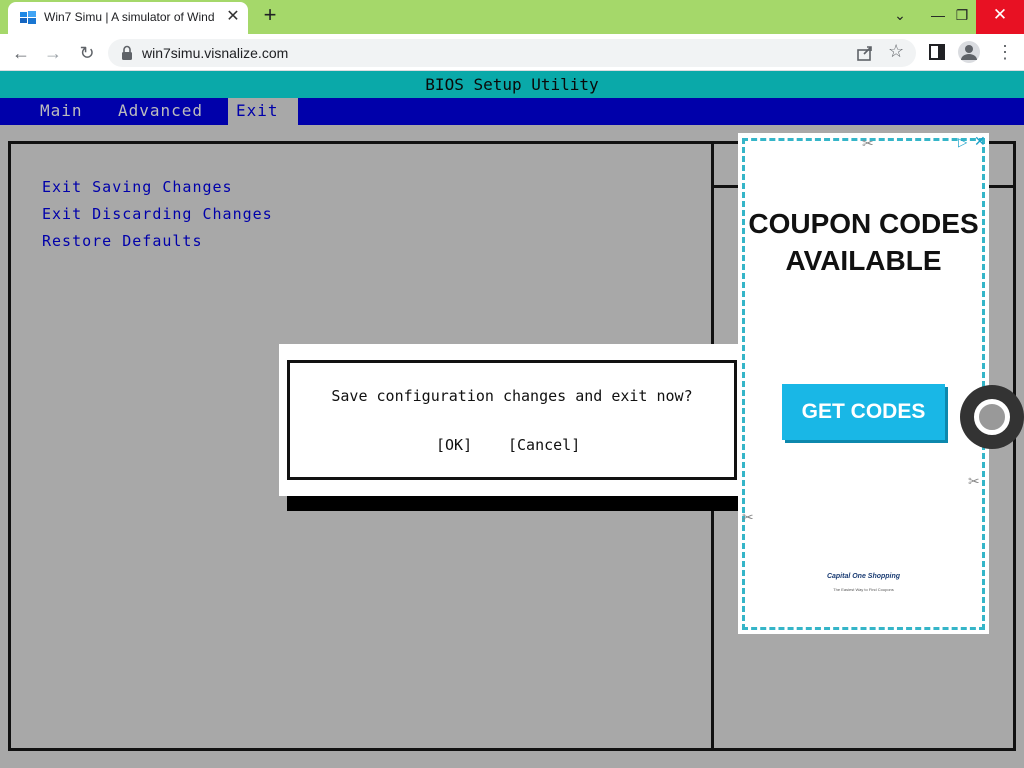 The height and width of the screenshot is (768, 1024). I want to click on more-menu-icon: ⋮, so click(1005, 52).